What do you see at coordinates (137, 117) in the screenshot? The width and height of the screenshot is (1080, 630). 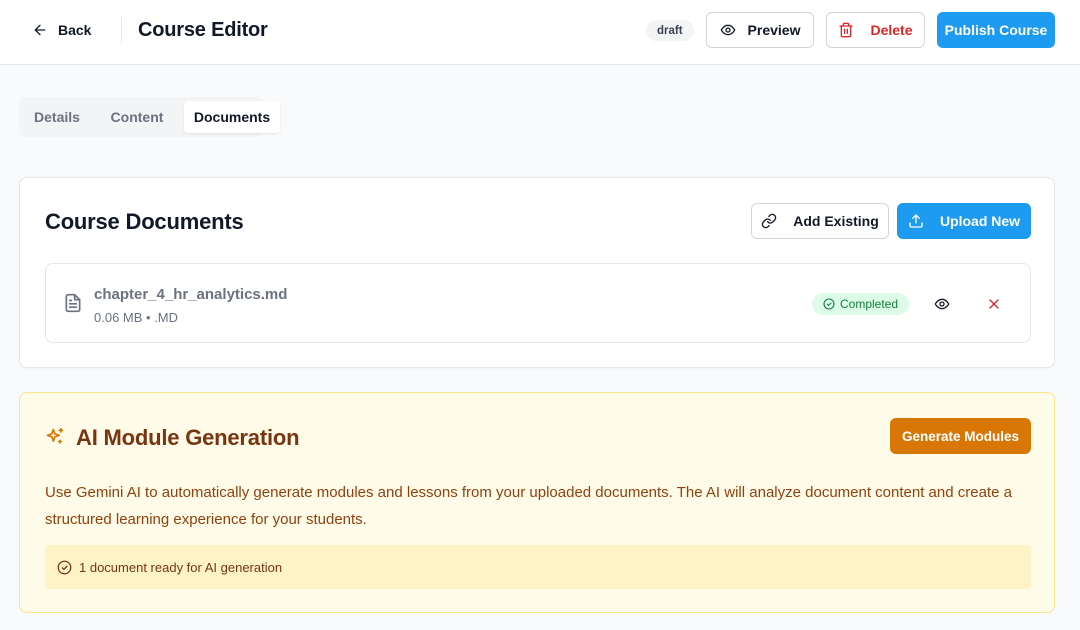 I see `tab-content: Content` at bounding box center [137, 117].